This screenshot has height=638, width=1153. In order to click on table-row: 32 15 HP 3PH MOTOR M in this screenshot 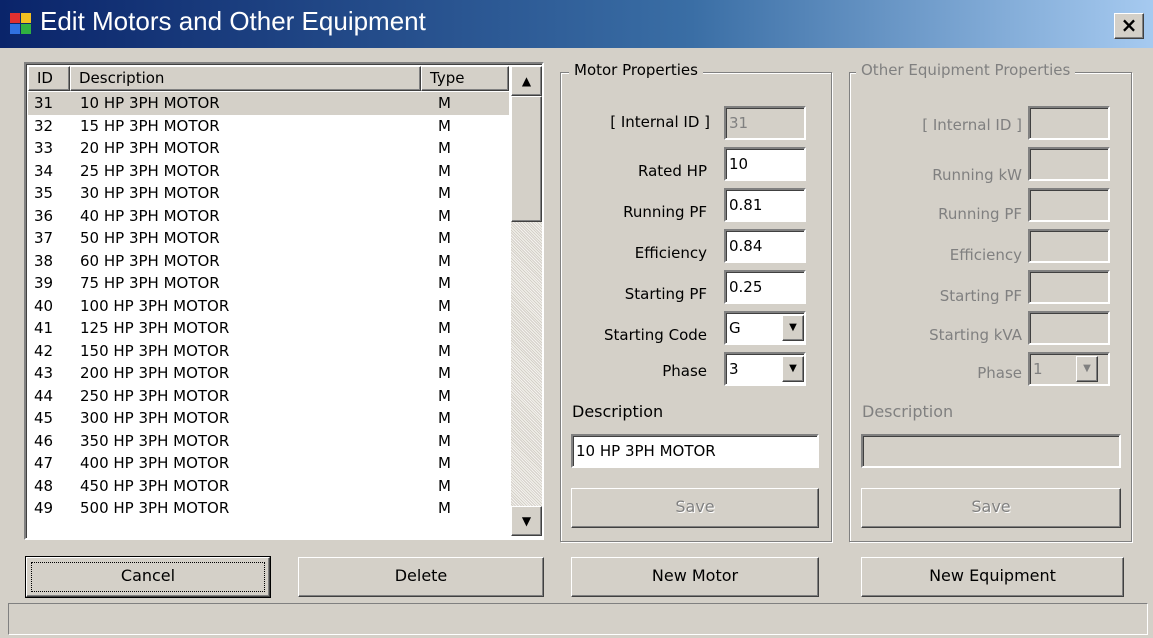, I will do `click(268, 126)`.